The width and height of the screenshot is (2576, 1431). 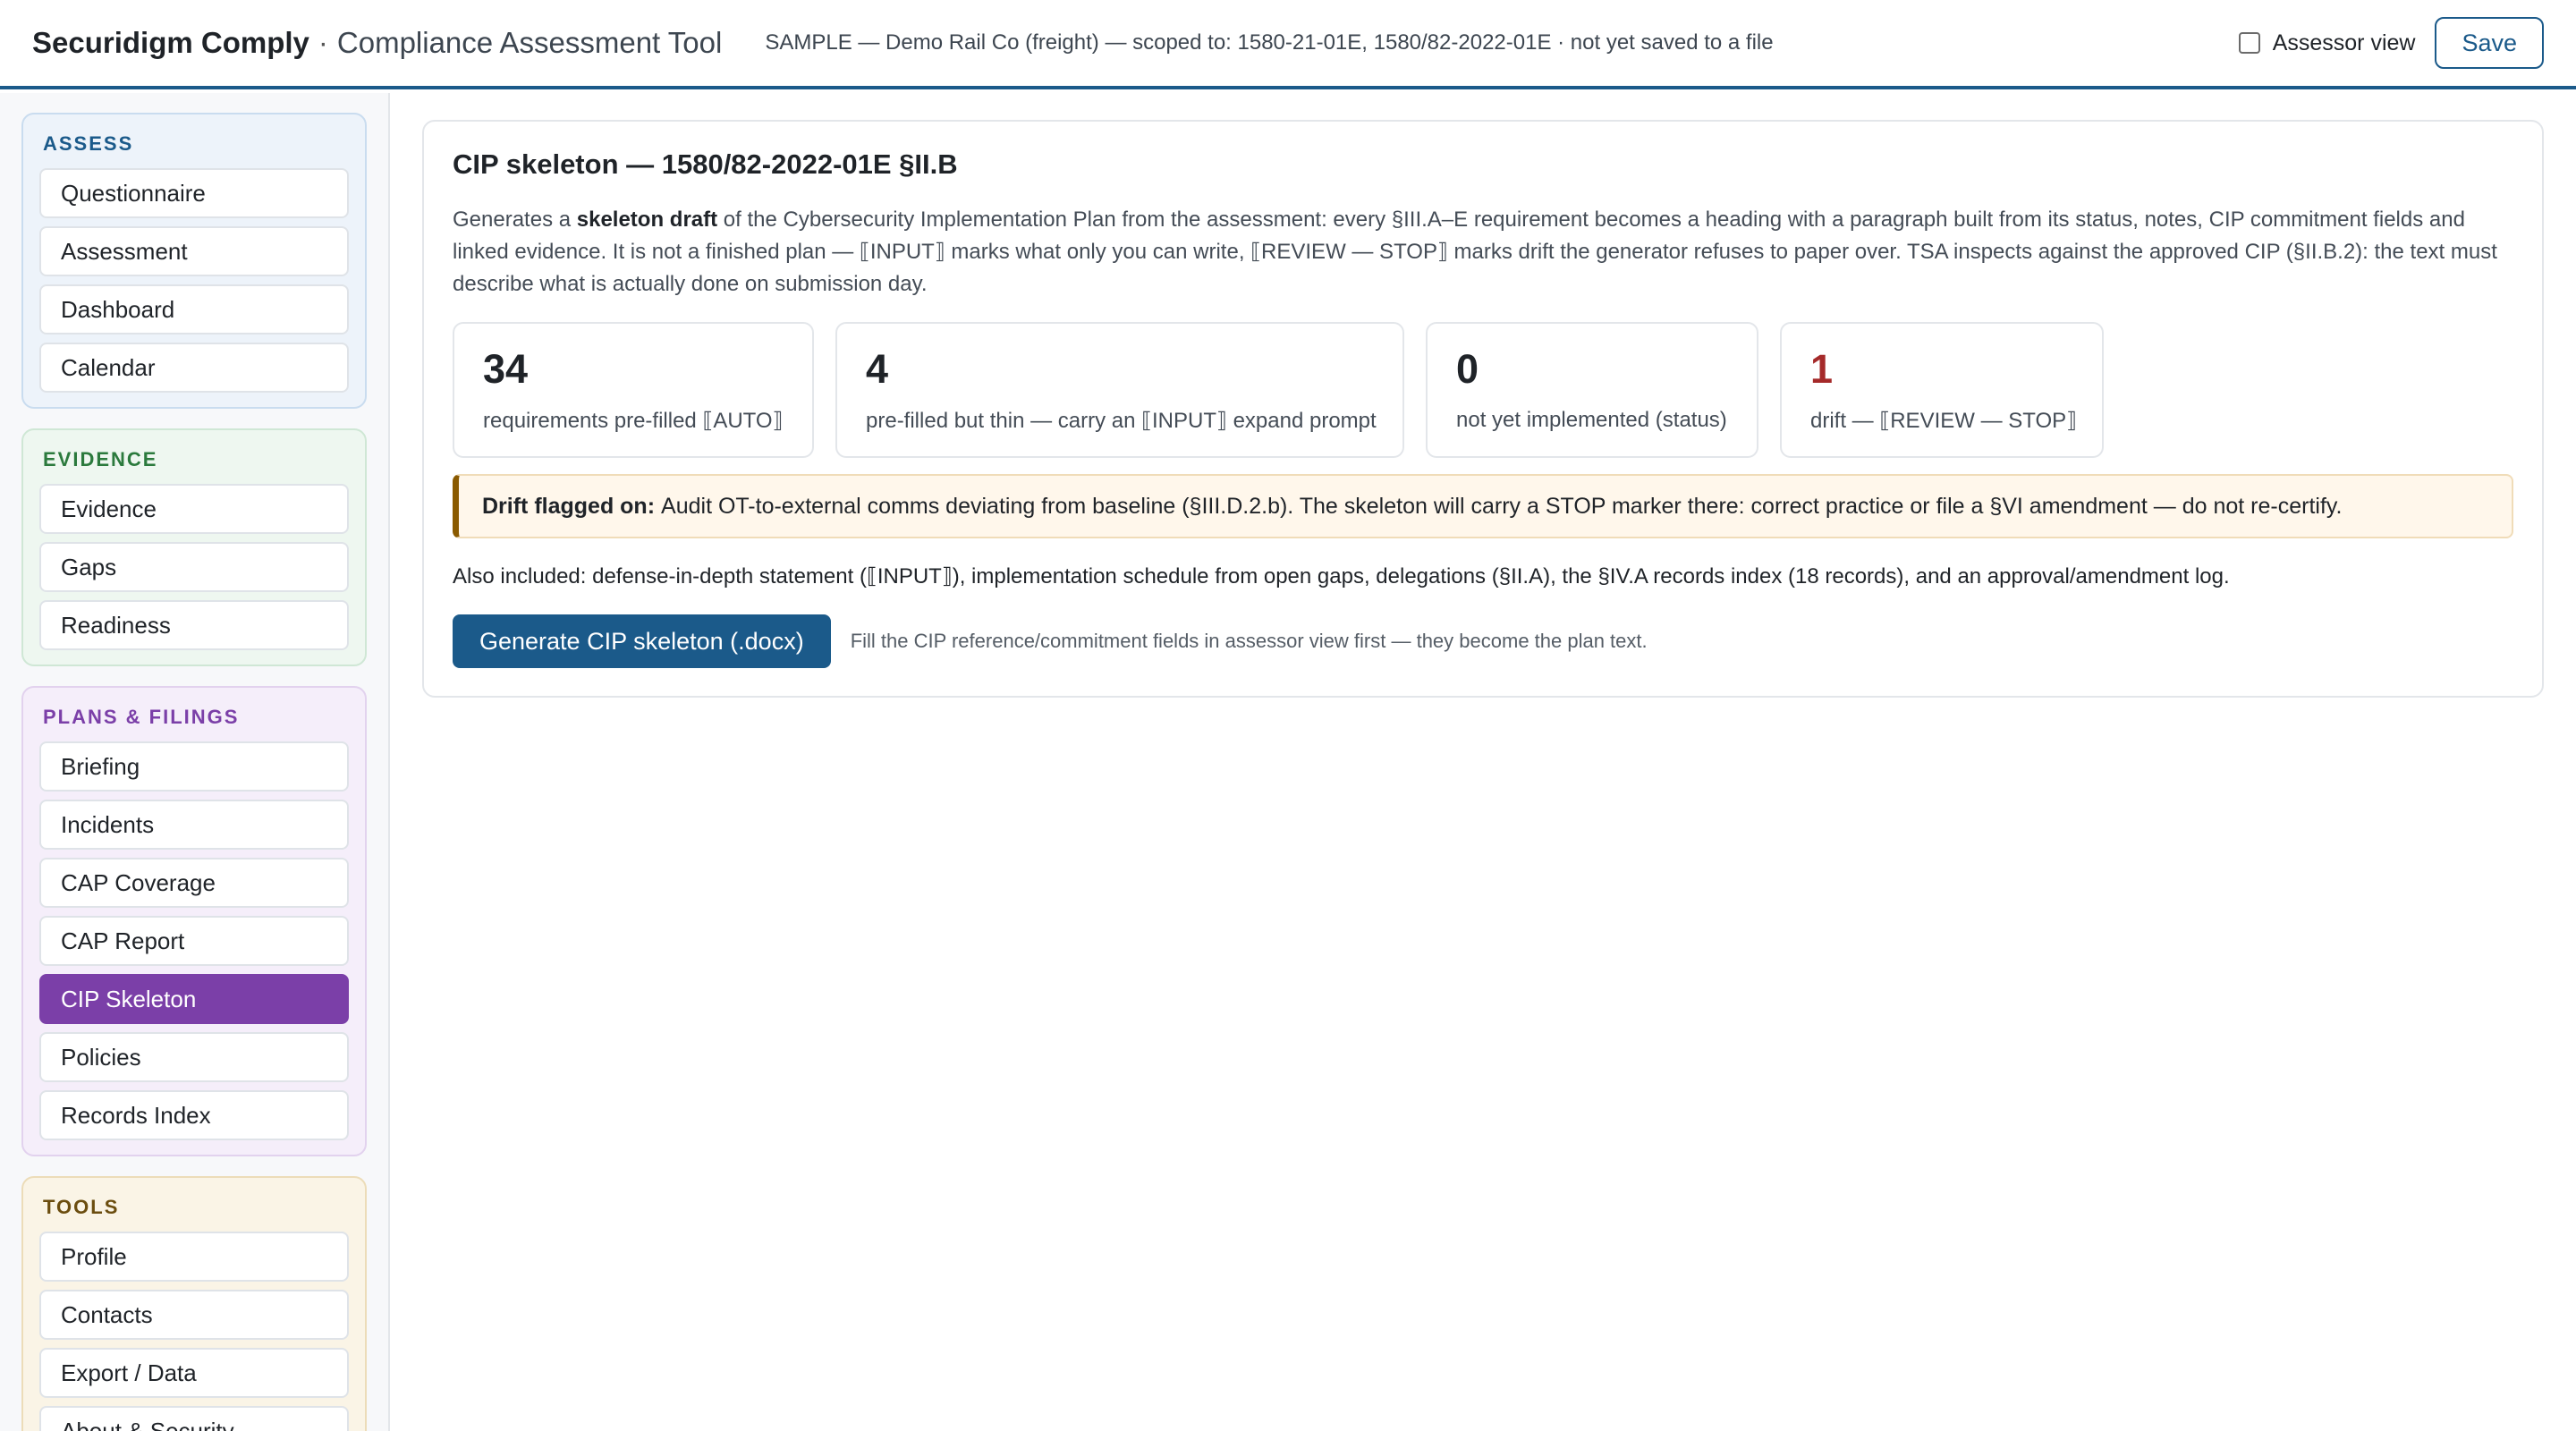 What do you see at coordinates (81, 1207) in the screenshot?
I see `nav-group-title: TOOLS` at bounding box center [81, 1207].